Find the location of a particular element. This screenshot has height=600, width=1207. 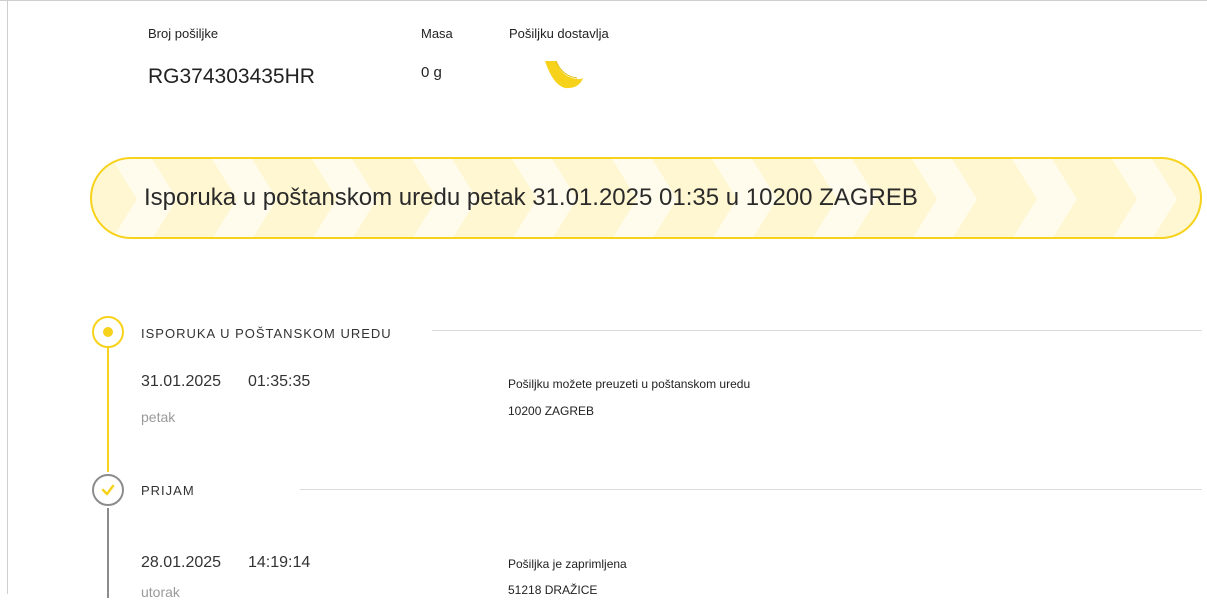

timeline-connector-active is located at coordinates (108, 409).